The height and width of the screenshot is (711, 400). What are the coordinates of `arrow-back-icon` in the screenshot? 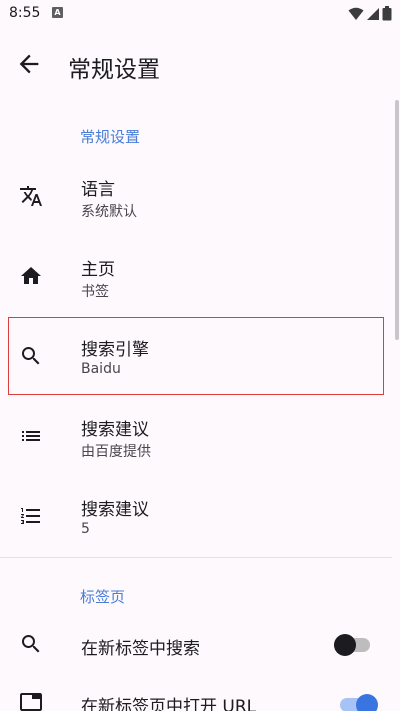 It's located at (29, 64).